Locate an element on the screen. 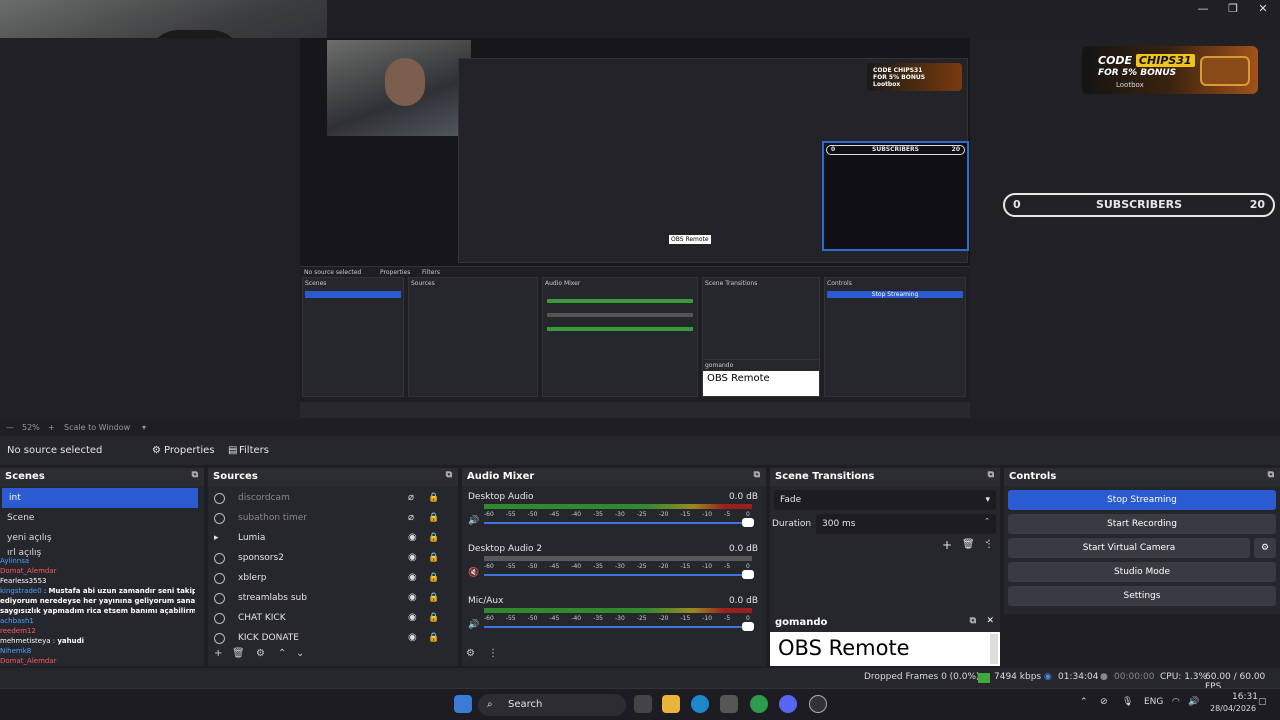  network-off-icon: ⊘ is located at coordinates (1104, 702).